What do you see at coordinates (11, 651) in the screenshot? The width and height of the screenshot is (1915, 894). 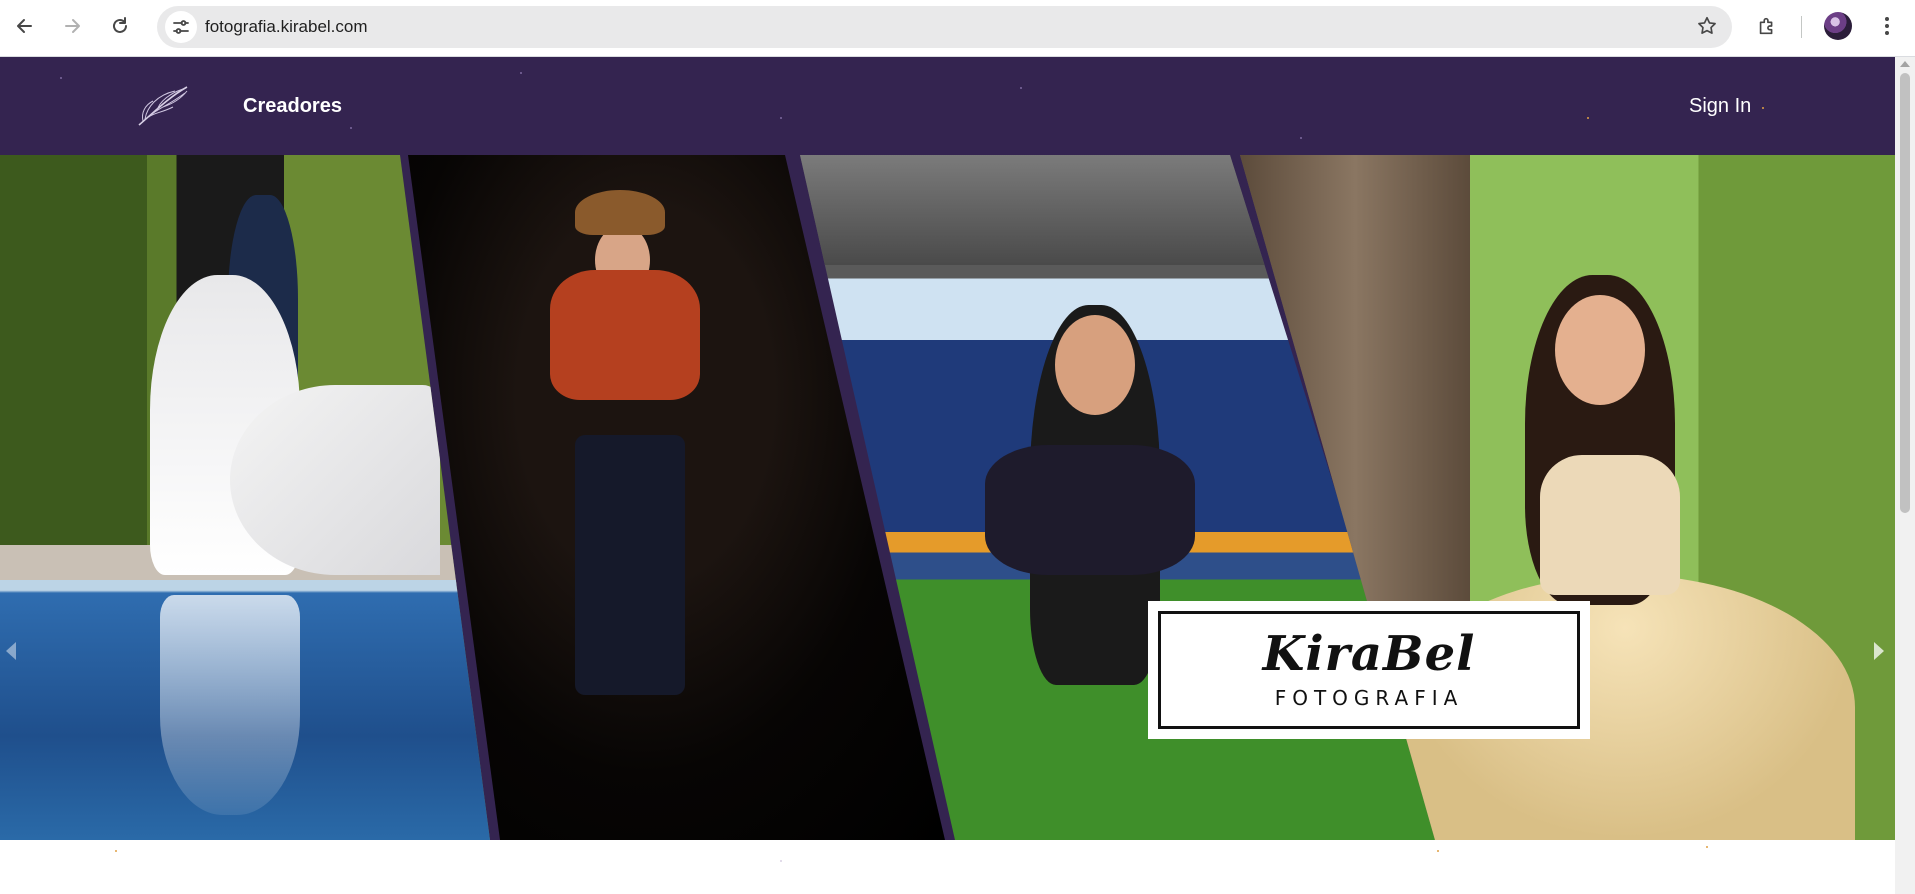 I see `slider-prev-arrow-icon` at bounding box center [11, 651].